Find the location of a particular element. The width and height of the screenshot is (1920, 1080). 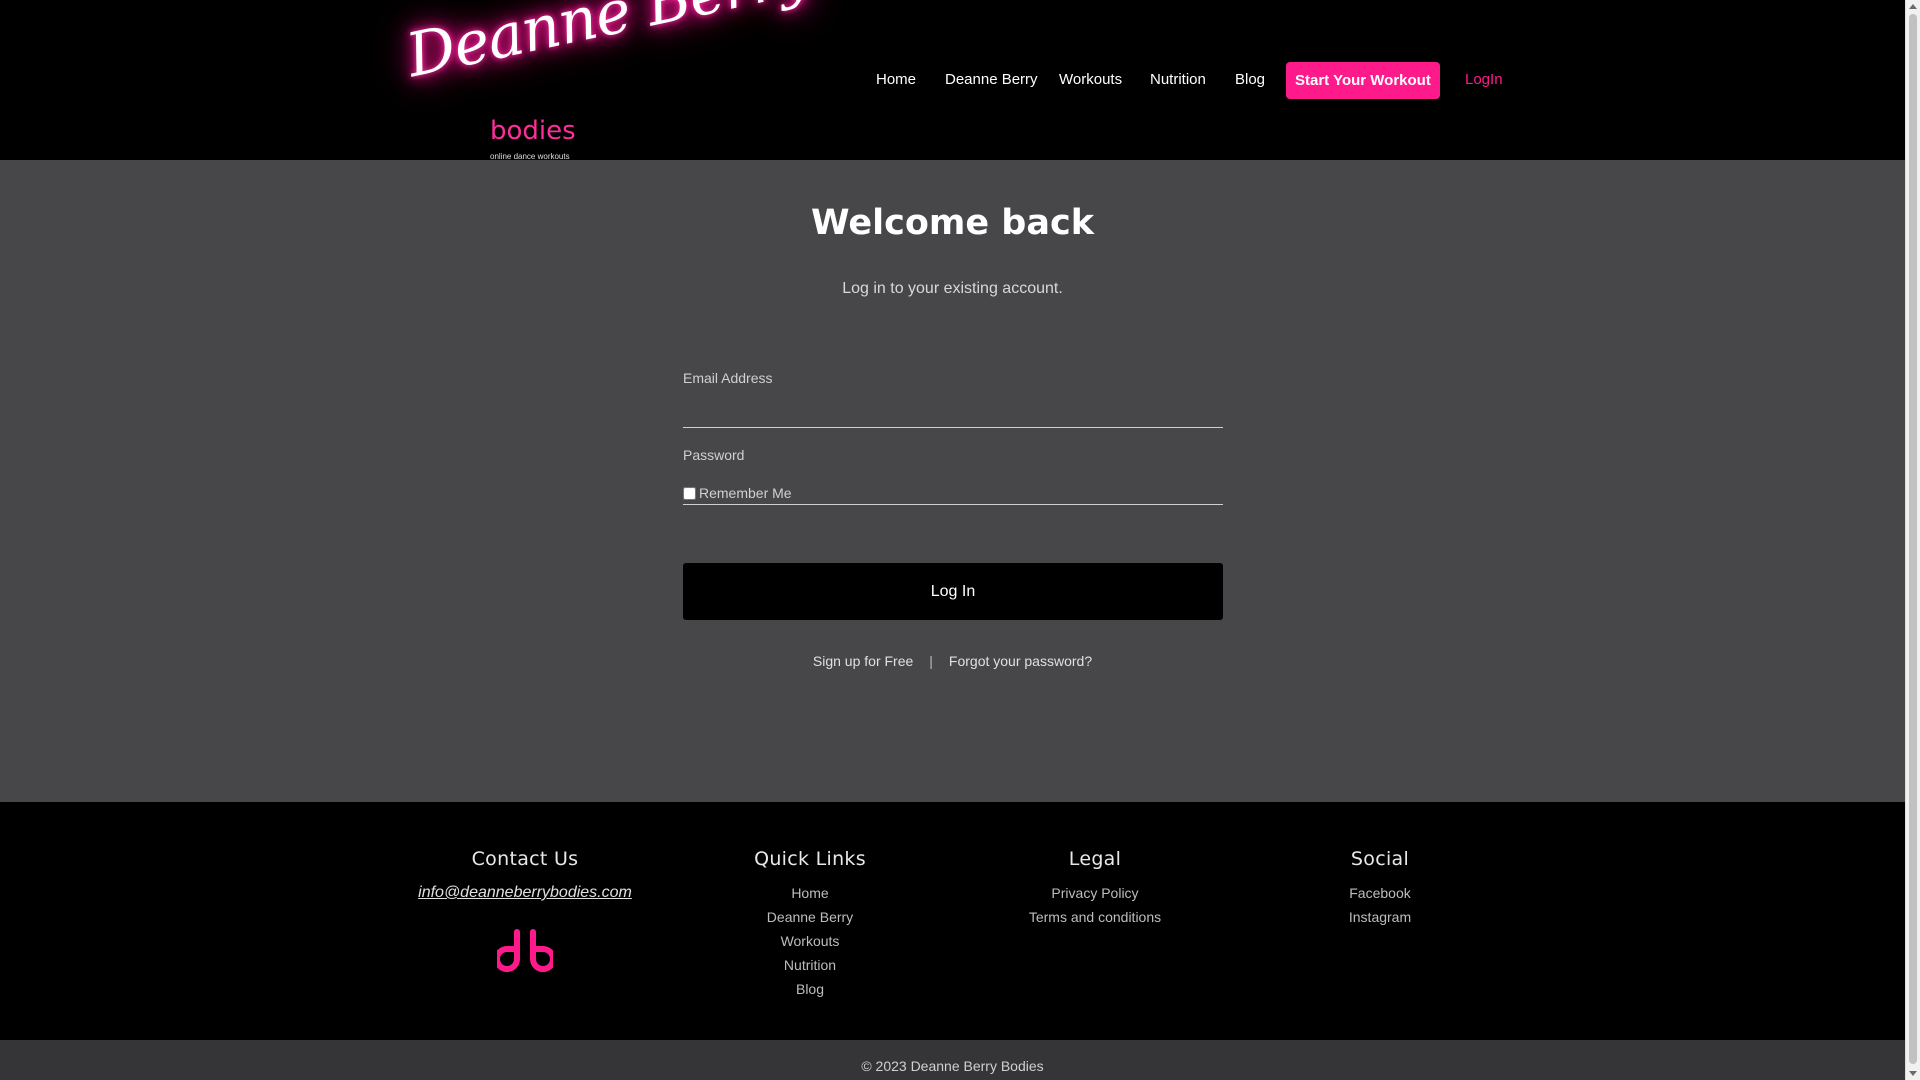

footer-heading-contact: Contact Us is located at coordinates (525, 859).